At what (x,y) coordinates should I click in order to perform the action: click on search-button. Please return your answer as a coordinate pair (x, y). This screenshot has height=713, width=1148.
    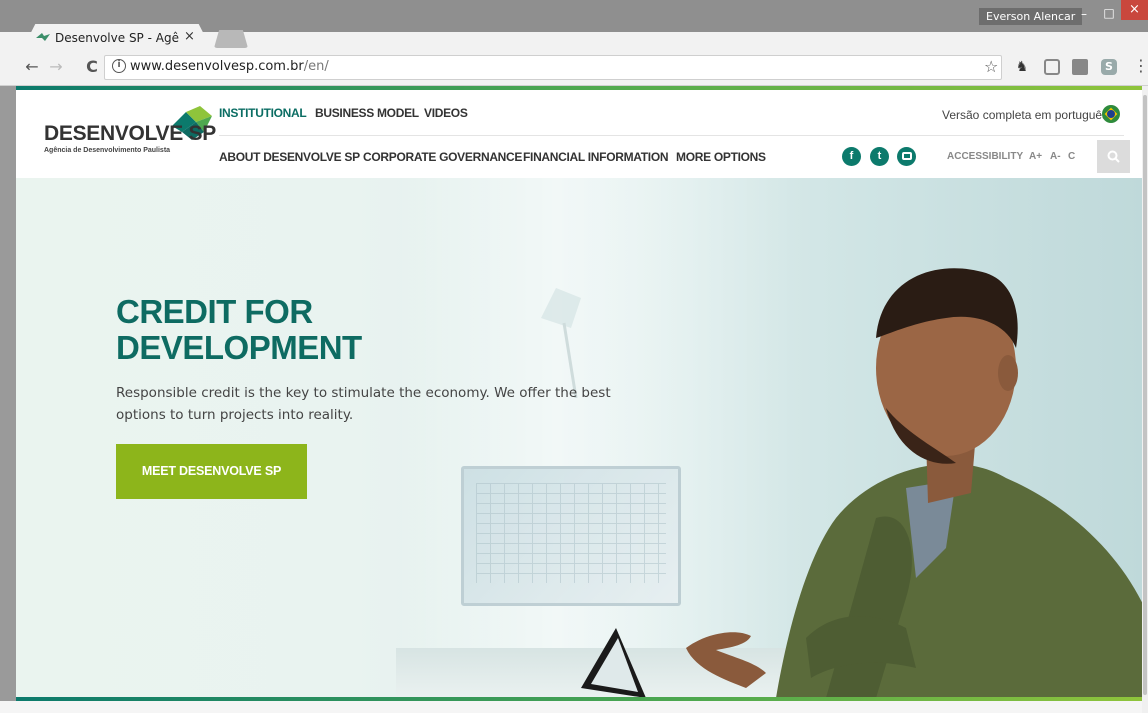
    Looking at the image, I should click on (1113, 156).